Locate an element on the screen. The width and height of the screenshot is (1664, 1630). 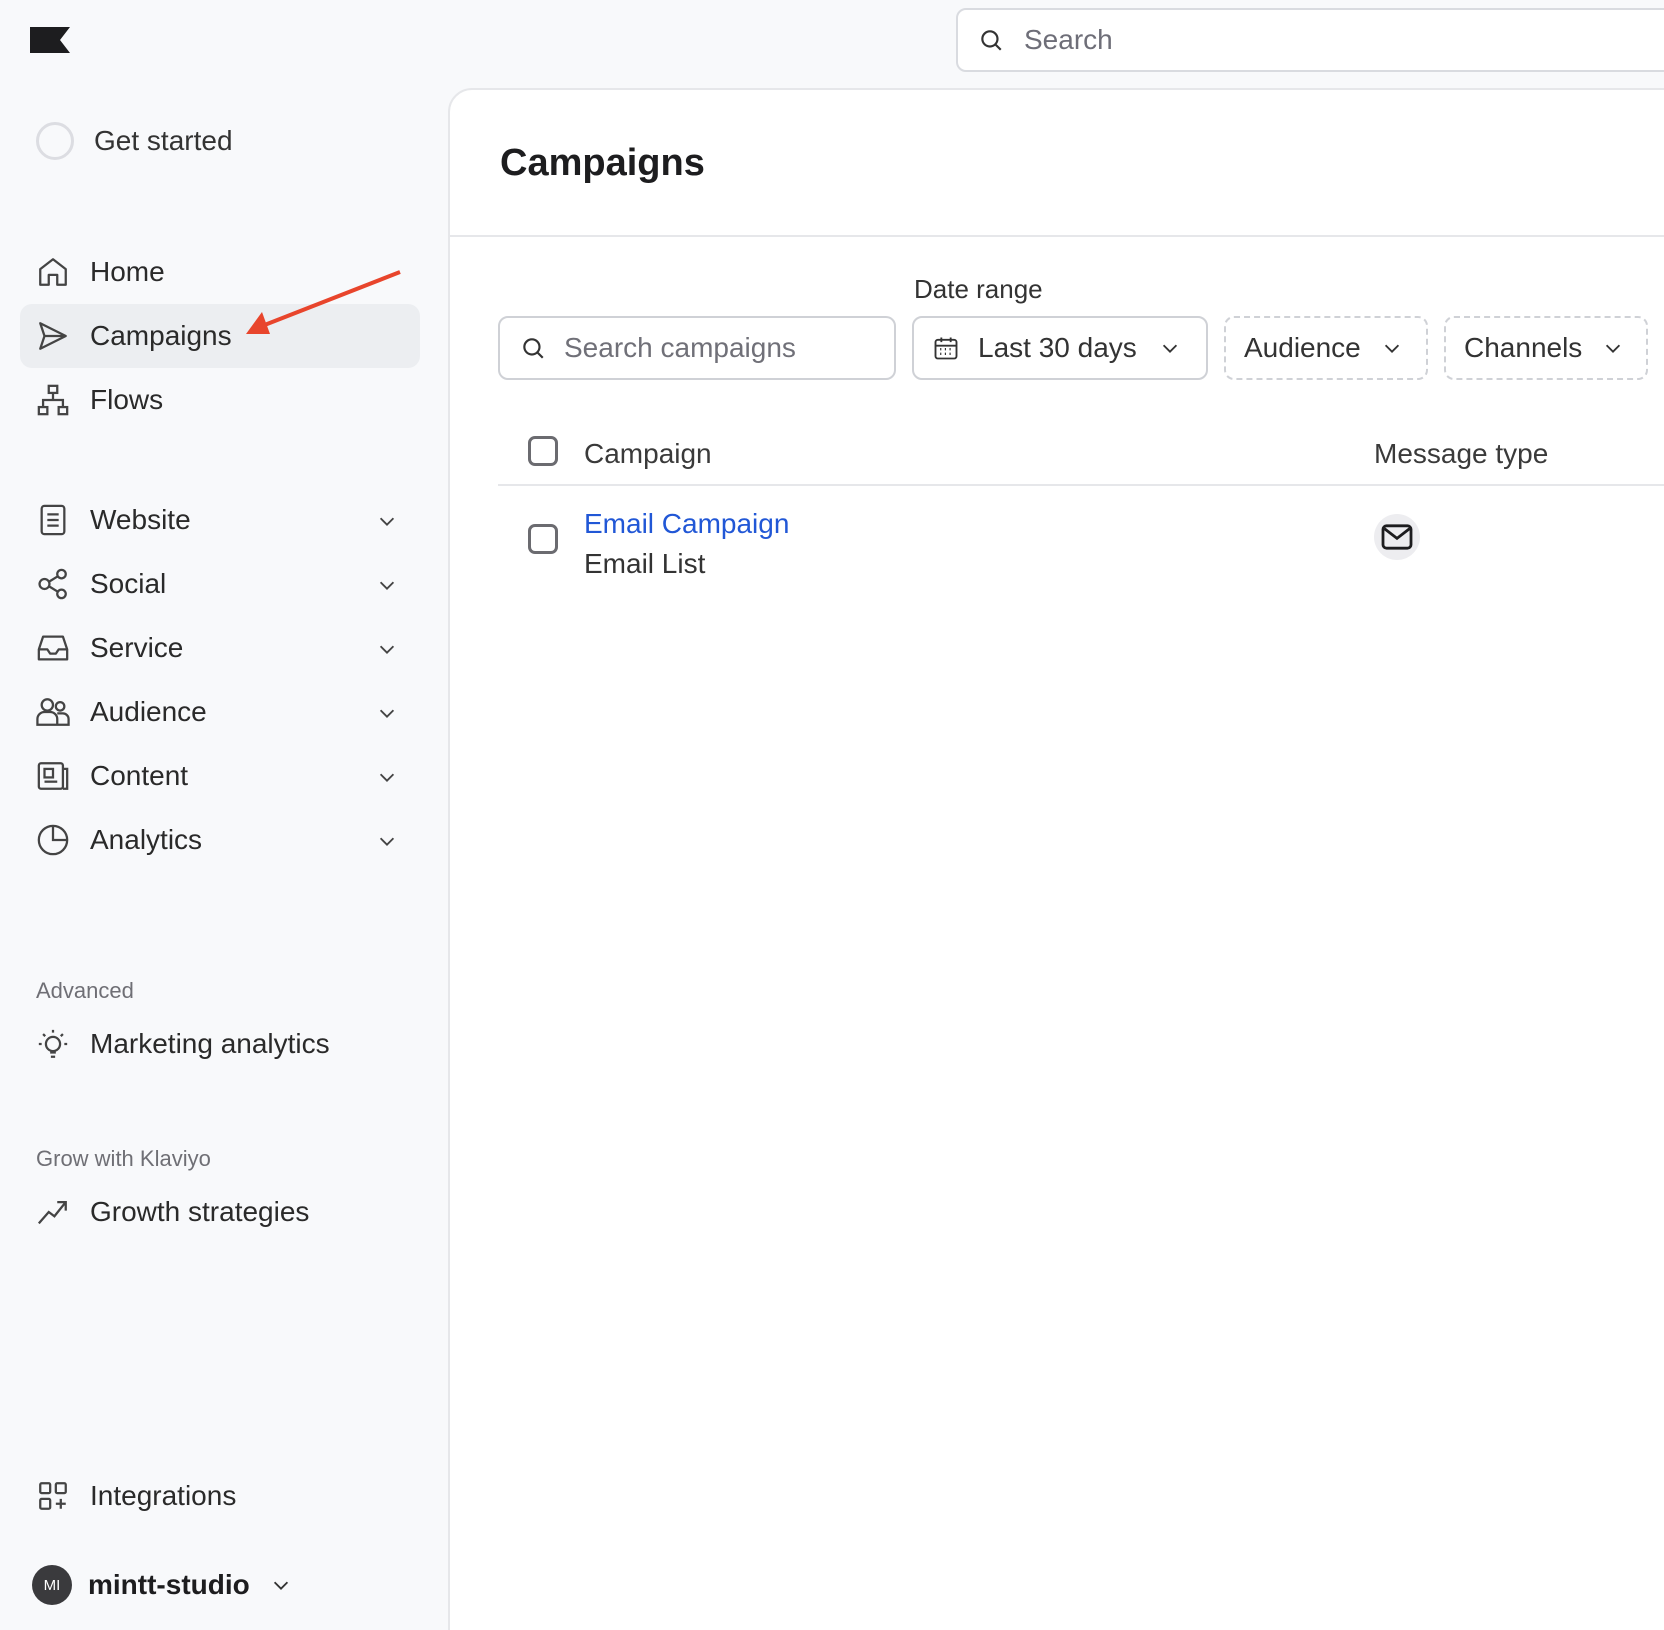
inbox-icon is located at coordinates (53, 648).